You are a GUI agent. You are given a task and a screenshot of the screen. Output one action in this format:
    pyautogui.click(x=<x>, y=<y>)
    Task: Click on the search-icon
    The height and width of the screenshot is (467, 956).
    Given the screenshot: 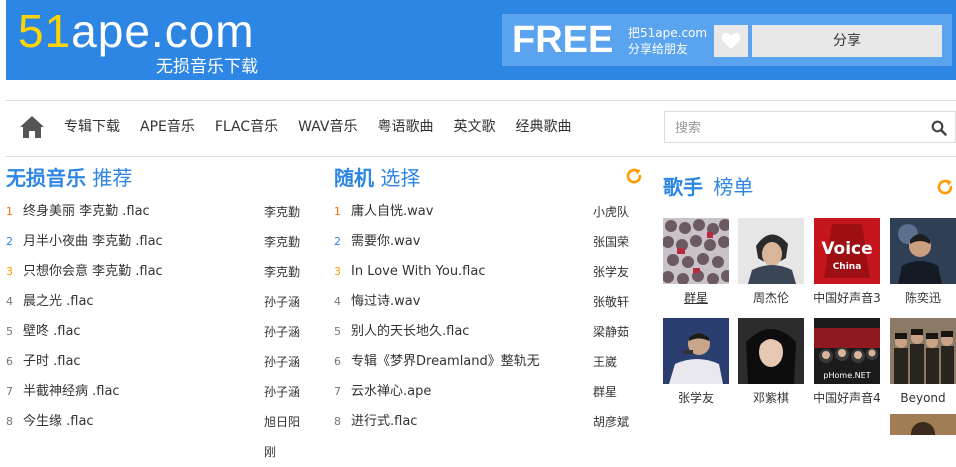 What is the action you would take?
    pyautogui.click(x=939, y=128)
    